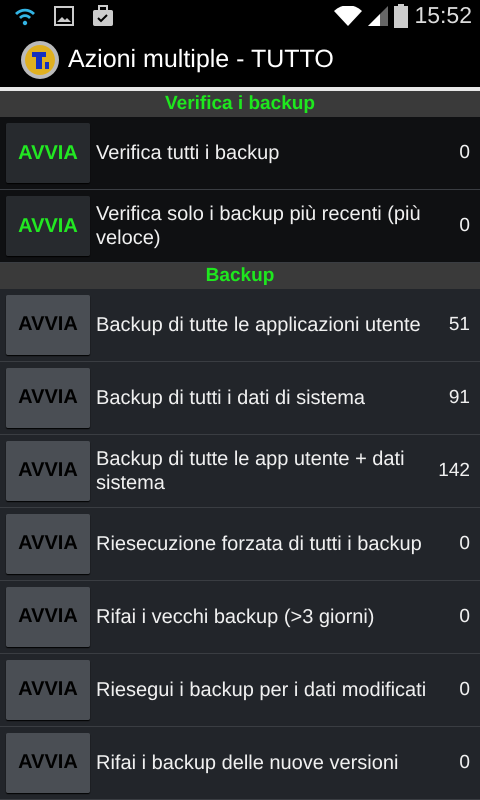 This screenshot has width=480, height=800. What do you see at coordinates (459, 397) in the screenshot?
I see `item-count: 91` at bounding box center [459, 397].